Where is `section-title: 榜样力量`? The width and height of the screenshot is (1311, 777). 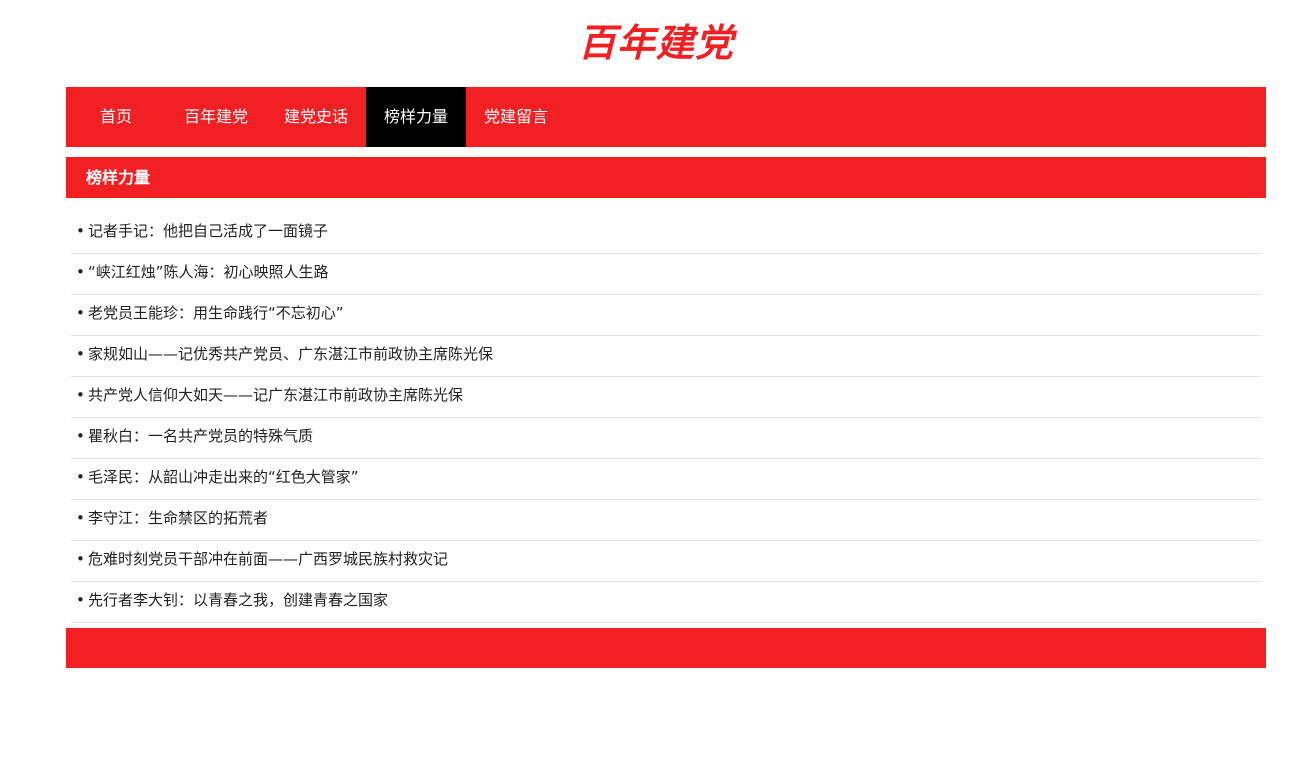 section-title: 榜样力量 is located at coordinates (118, 177).